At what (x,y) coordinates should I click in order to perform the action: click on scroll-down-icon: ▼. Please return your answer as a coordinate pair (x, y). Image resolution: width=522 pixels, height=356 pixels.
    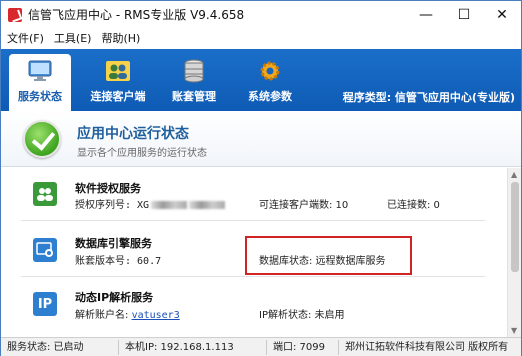
    Looking at the image, I should click on (514, 330).